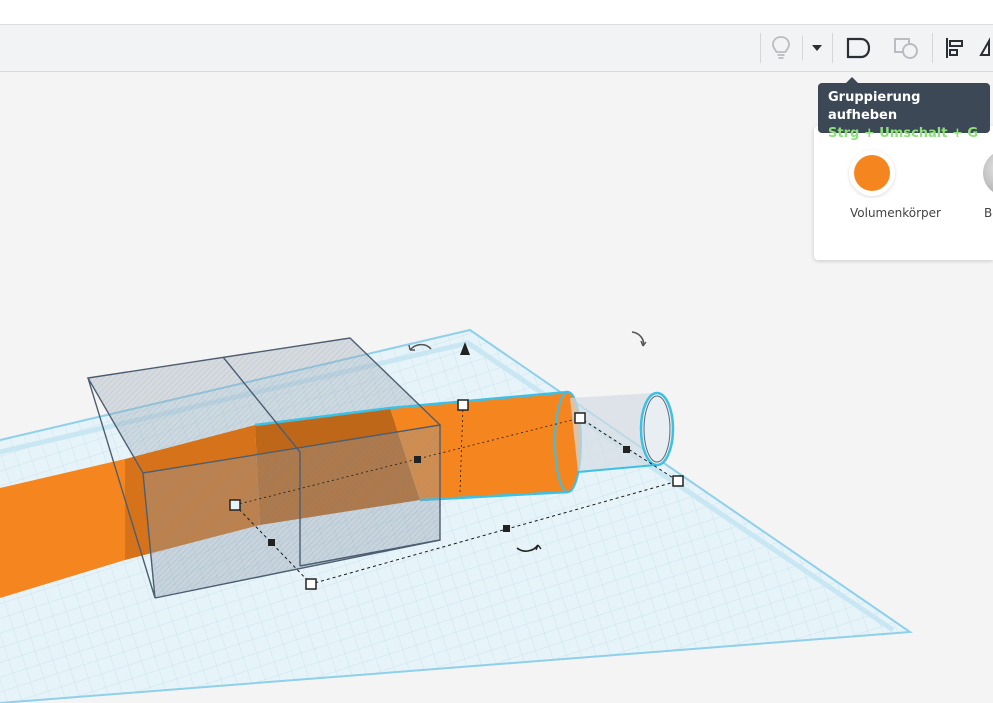 The image size is (993, 703). What do you see at coordinates (496, 48) in the screenshot?
I see `toolbar` at bounding box center [496, 48].